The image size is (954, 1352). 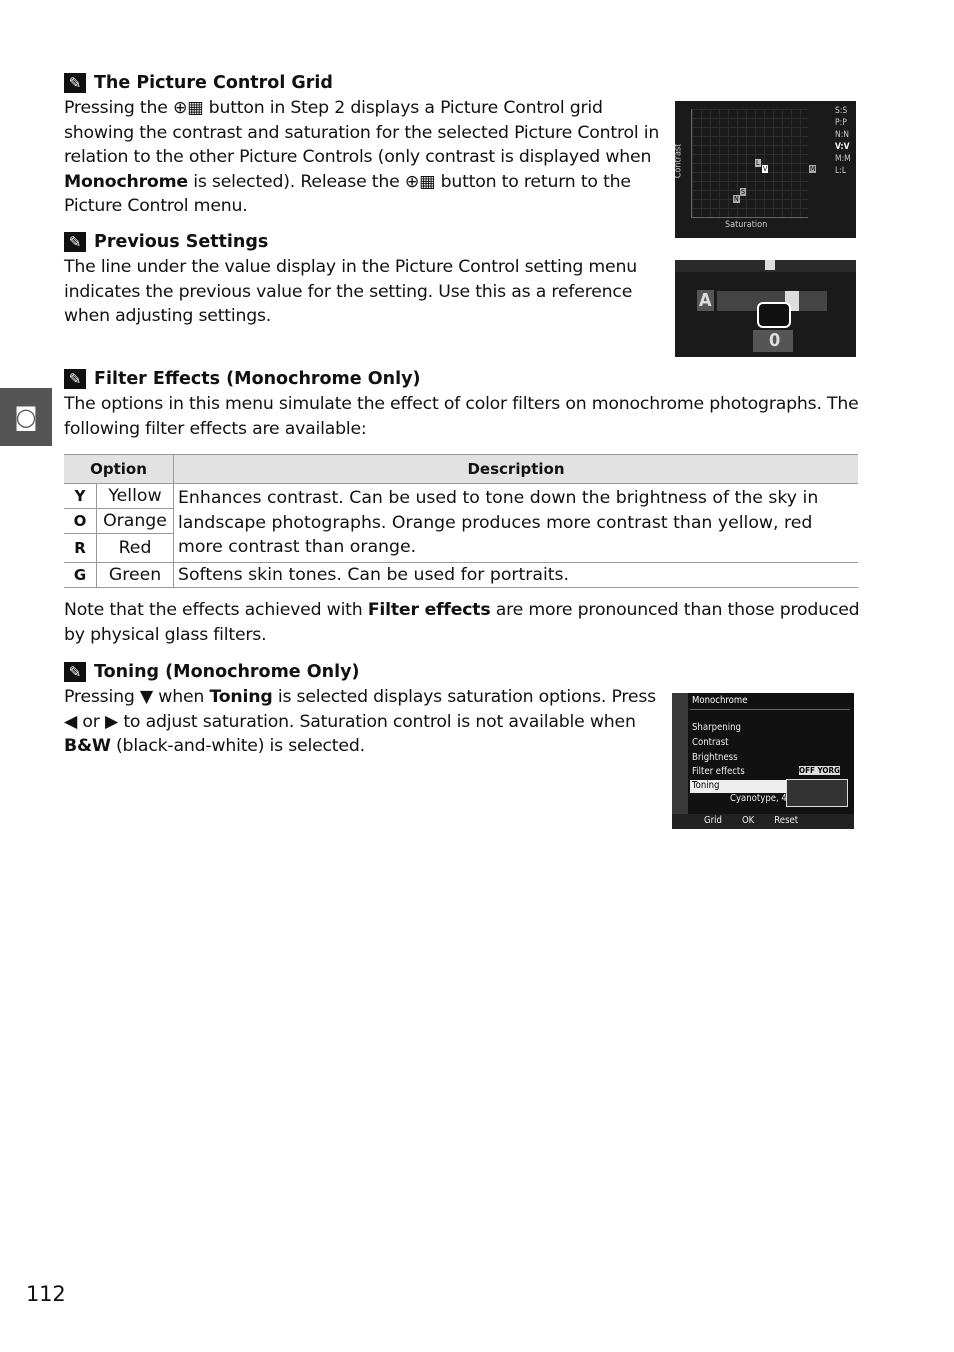 I want to click on shooting-menu-tab: ◙, so click(x=26, y=417).